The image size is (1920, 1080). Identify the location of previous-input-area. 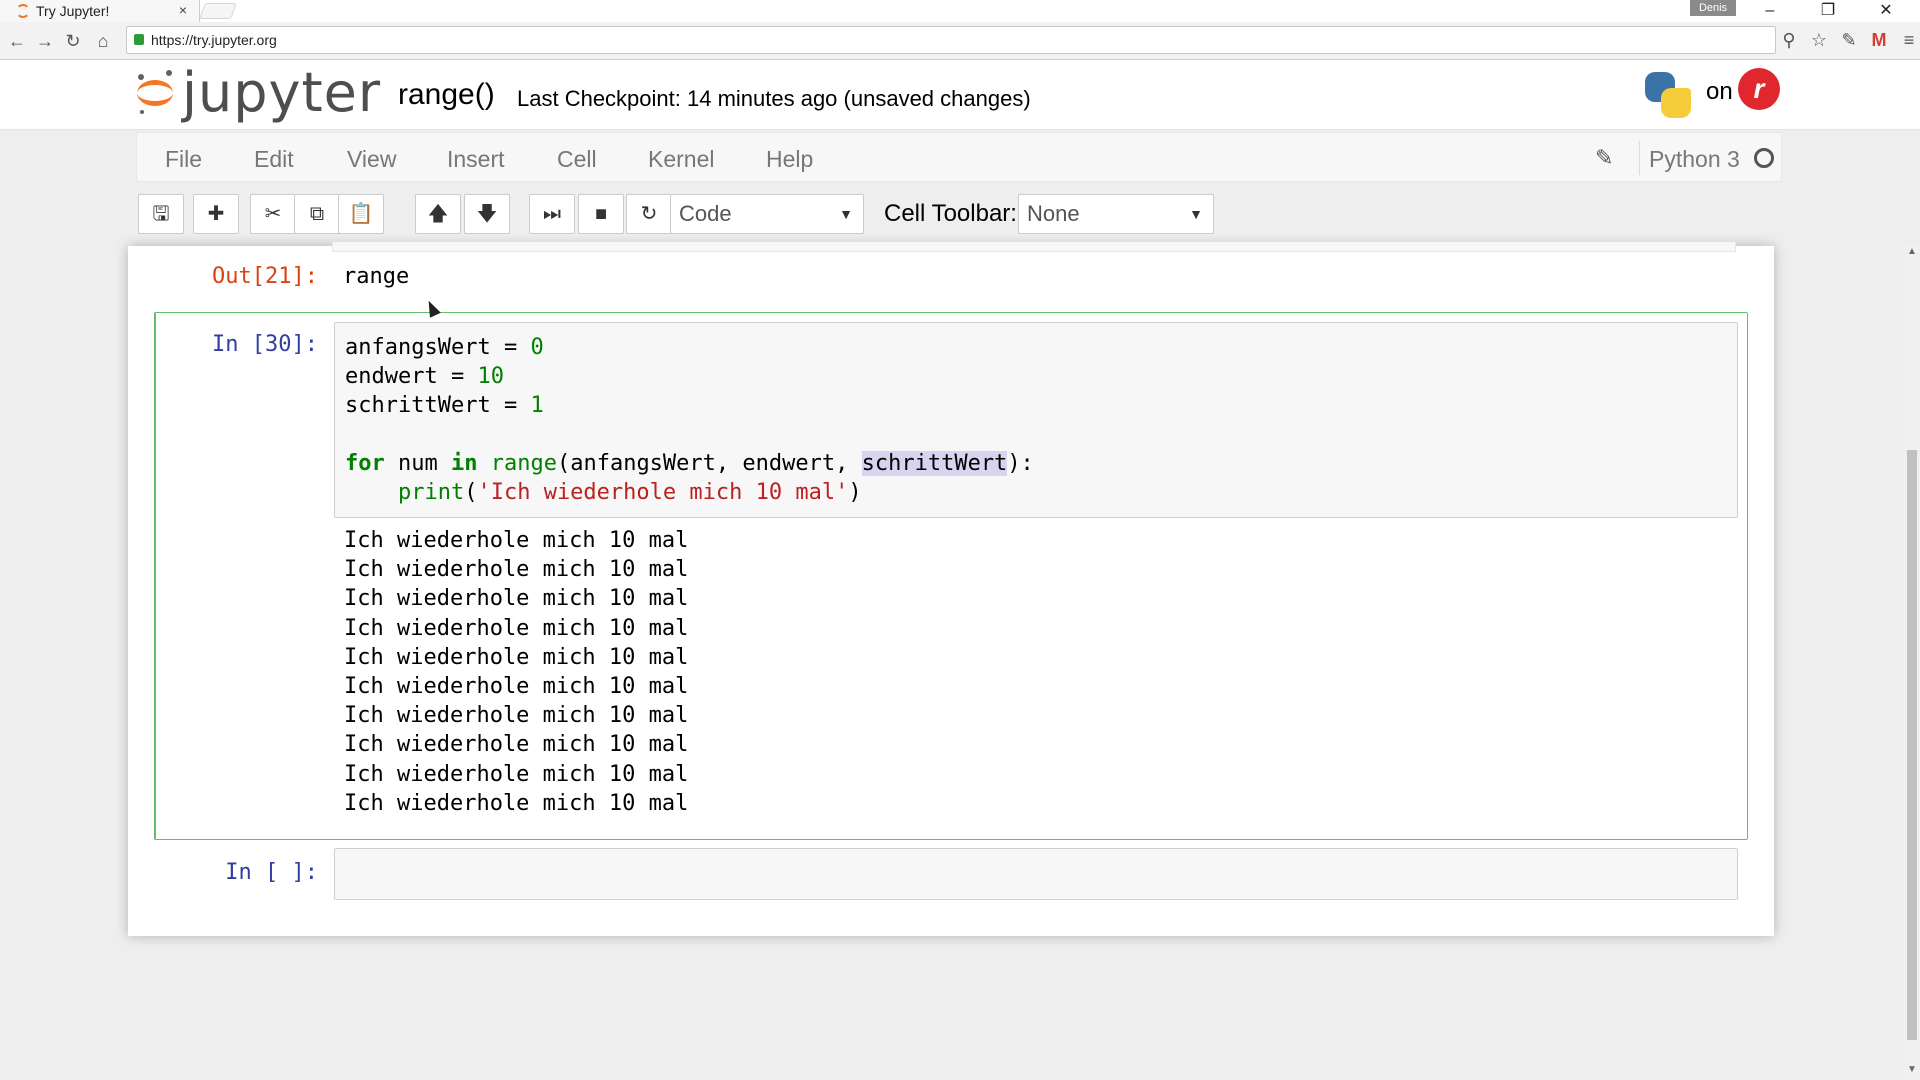
(1034, 247).